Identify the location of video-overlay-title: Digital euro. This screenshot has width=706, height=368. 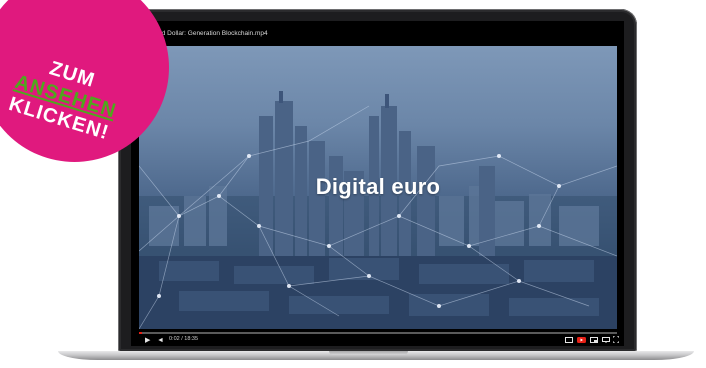
(378, 186).